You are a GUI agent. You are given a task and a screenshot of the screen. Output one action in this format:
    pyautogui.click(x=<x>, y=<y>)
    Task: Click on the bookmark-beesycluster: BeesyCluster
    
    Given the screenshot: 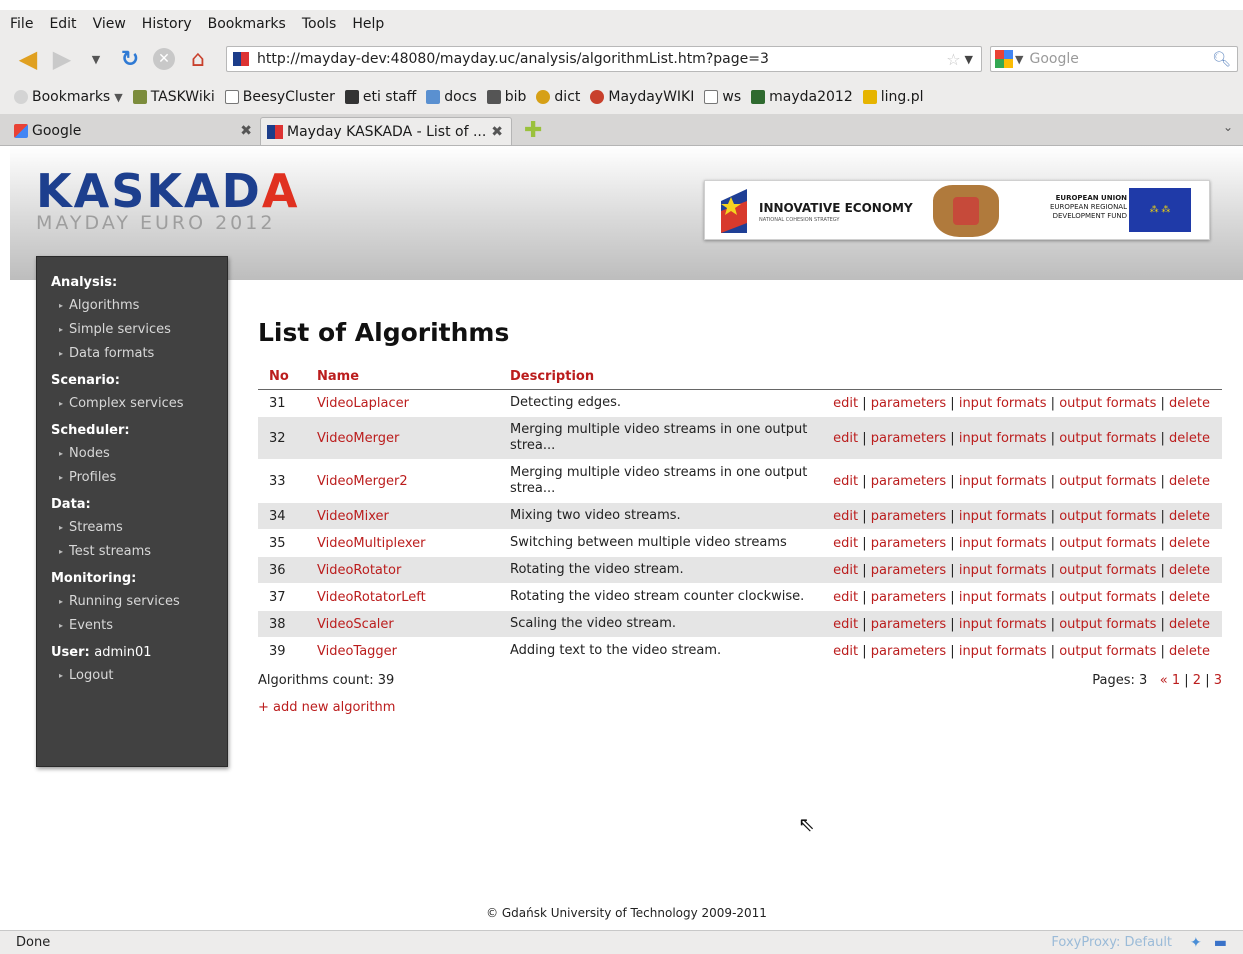 What is the action you would take?
    pyautogui.click(x=279, y=97)
    